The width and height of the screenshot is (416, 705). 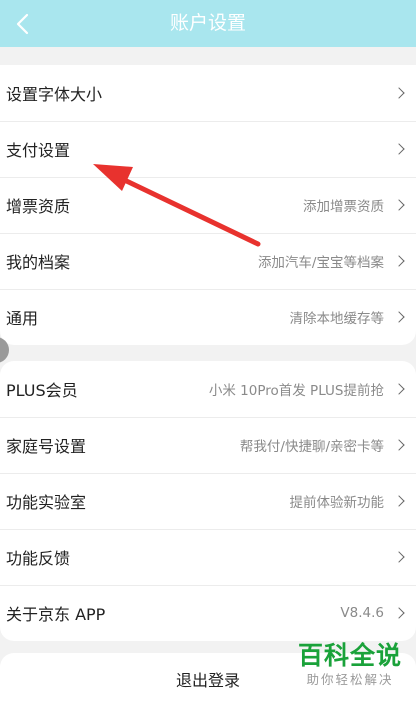 What do you see at coordinates (208, 93) in the screenshot?
I see `settings-item-font-size: 设置字体大小` at bounding box center [208, 93].